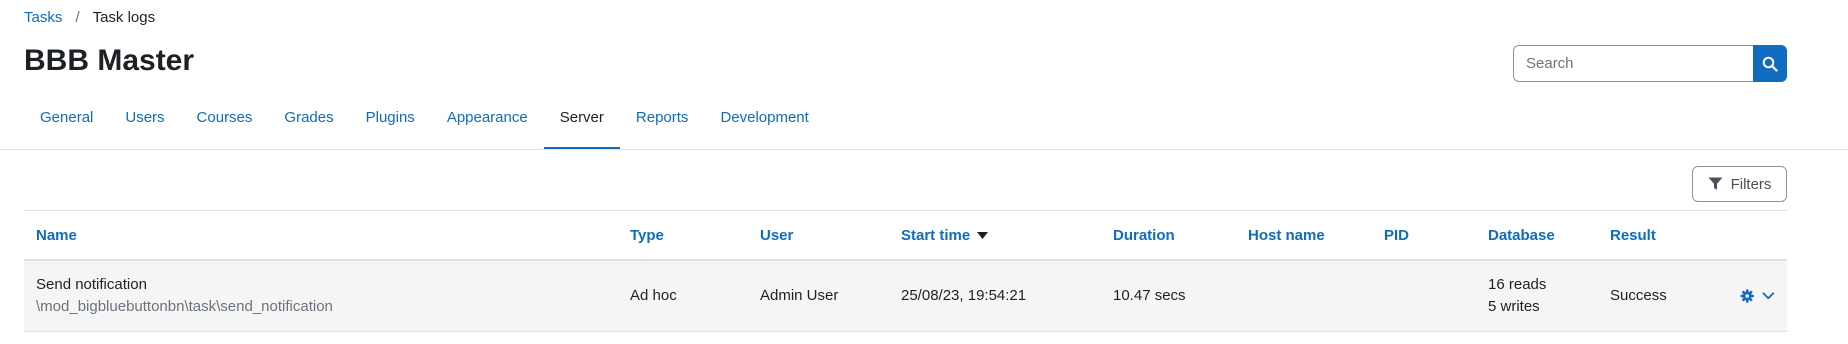  I want to click on column-header-host-name: Host name, so click(1286, 235).